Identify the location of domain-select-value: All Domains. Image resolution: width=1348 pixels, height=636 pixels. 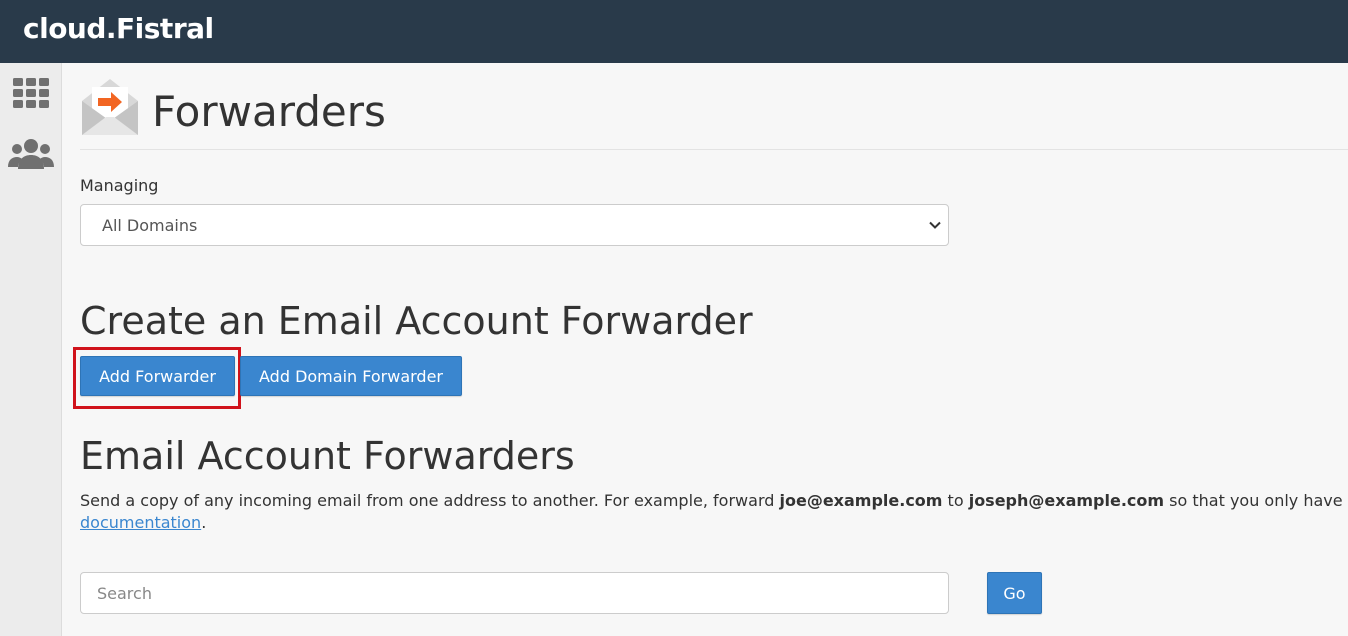
(150, 225).